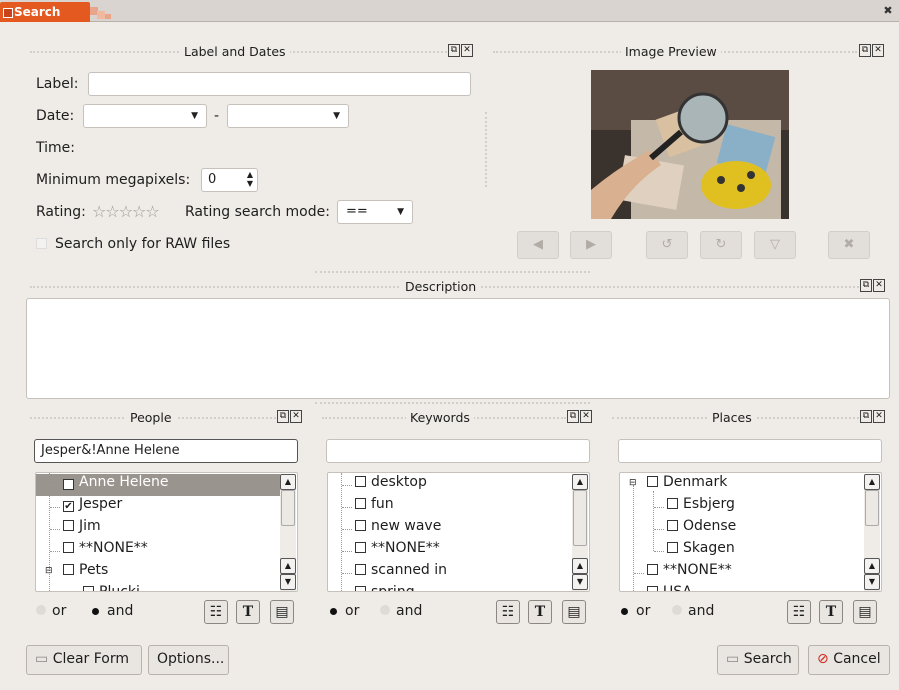 The image size is (899, 690). What do you see at coordinates (721, 245) in the screenshot?
I see `rotate-right-button: ↻` at bounding box center [721, 245].